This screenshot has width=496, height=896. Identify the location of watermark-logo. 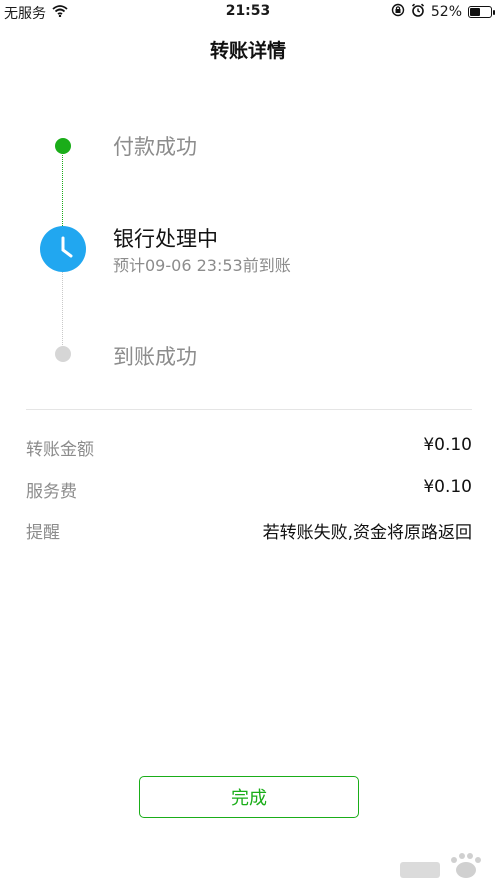
(440, 865).